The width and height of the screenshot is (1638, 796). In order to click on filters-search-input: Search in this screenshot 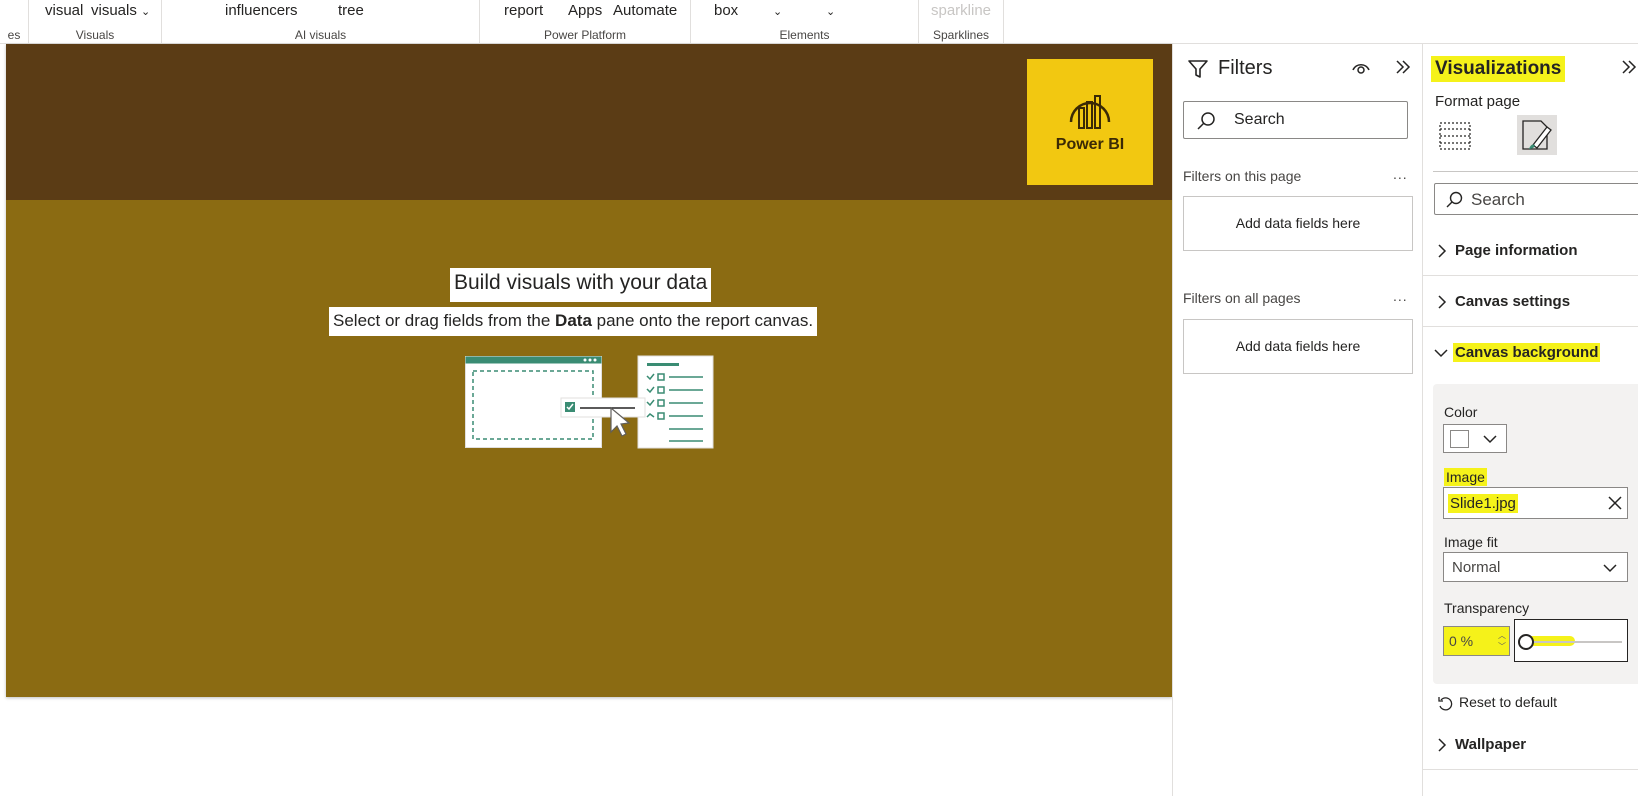, I will do `click(1295, 120)`.